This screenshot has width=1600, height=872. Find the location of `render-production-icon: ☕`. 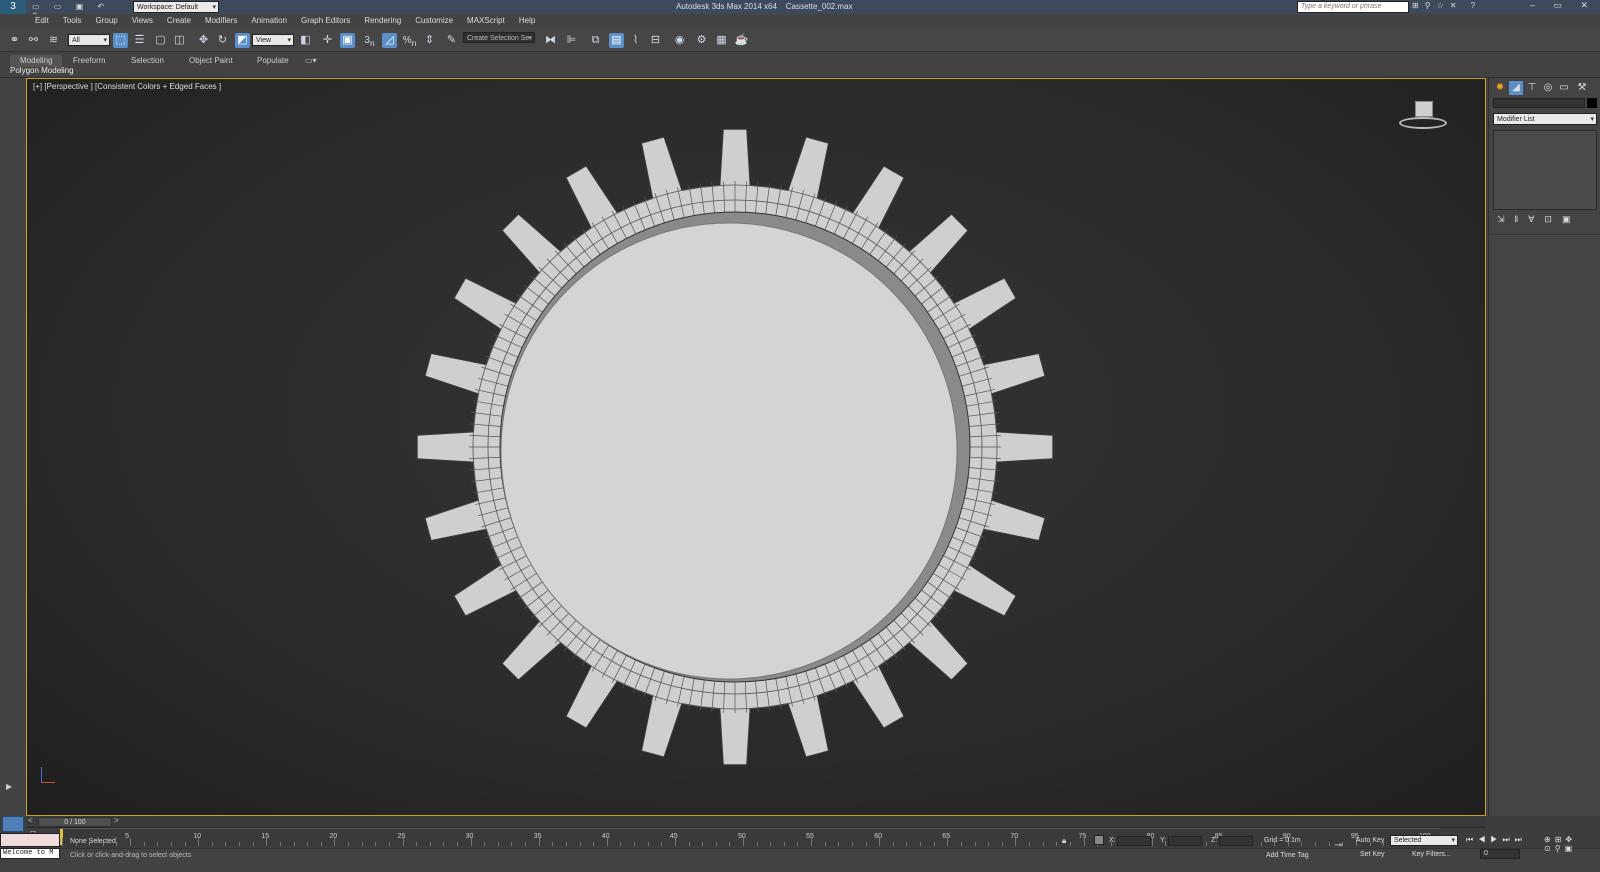

render-production-icon: ☕ is located at coordinates (741, 40).